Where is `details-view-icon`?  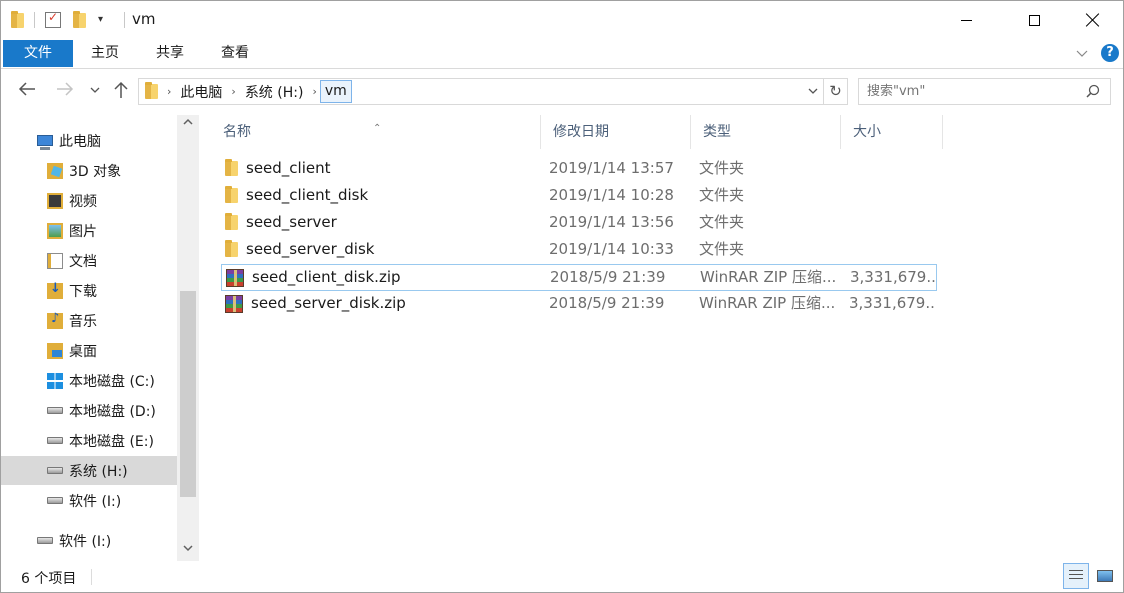 details-view-icon is located at coordinates (1076, 576).